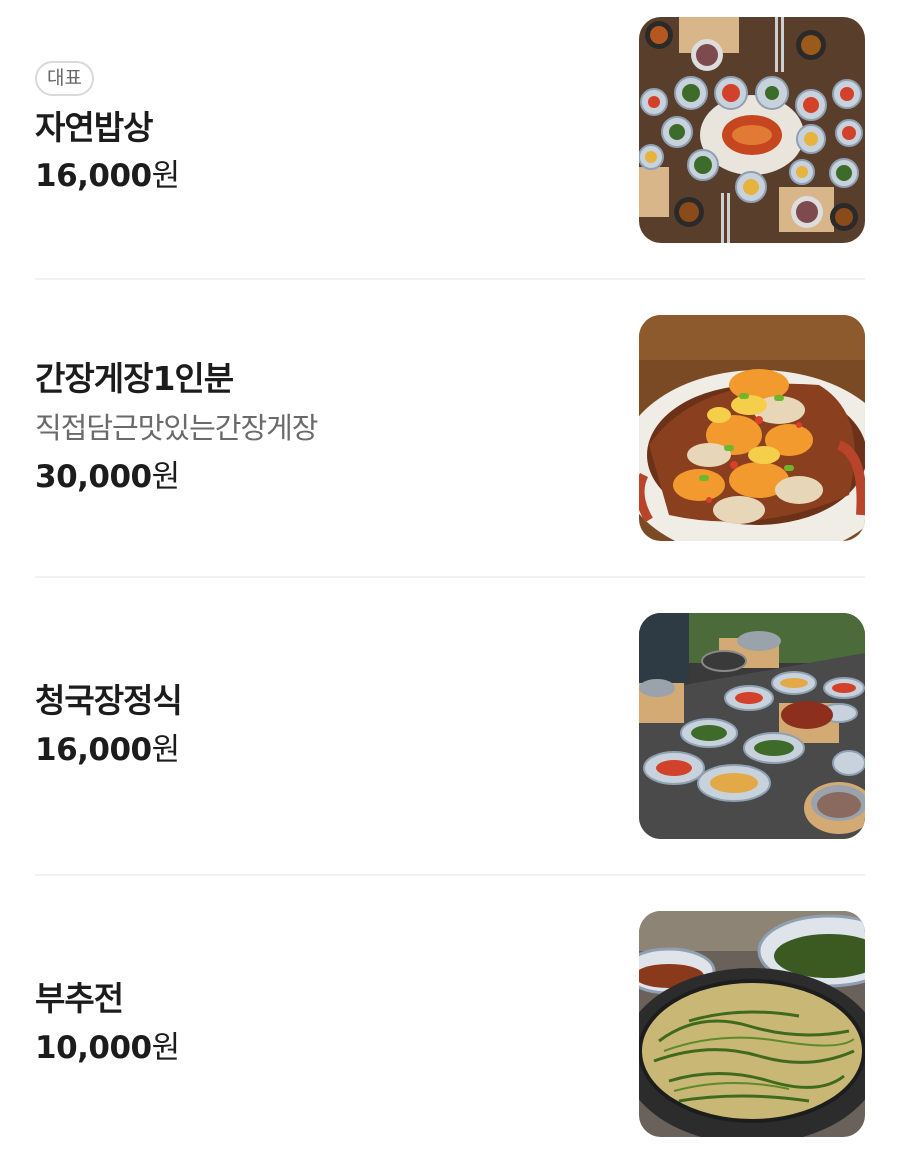  I want to click on menu-item-info: 대표 자연밥상 16,000원, so click(325, 130).